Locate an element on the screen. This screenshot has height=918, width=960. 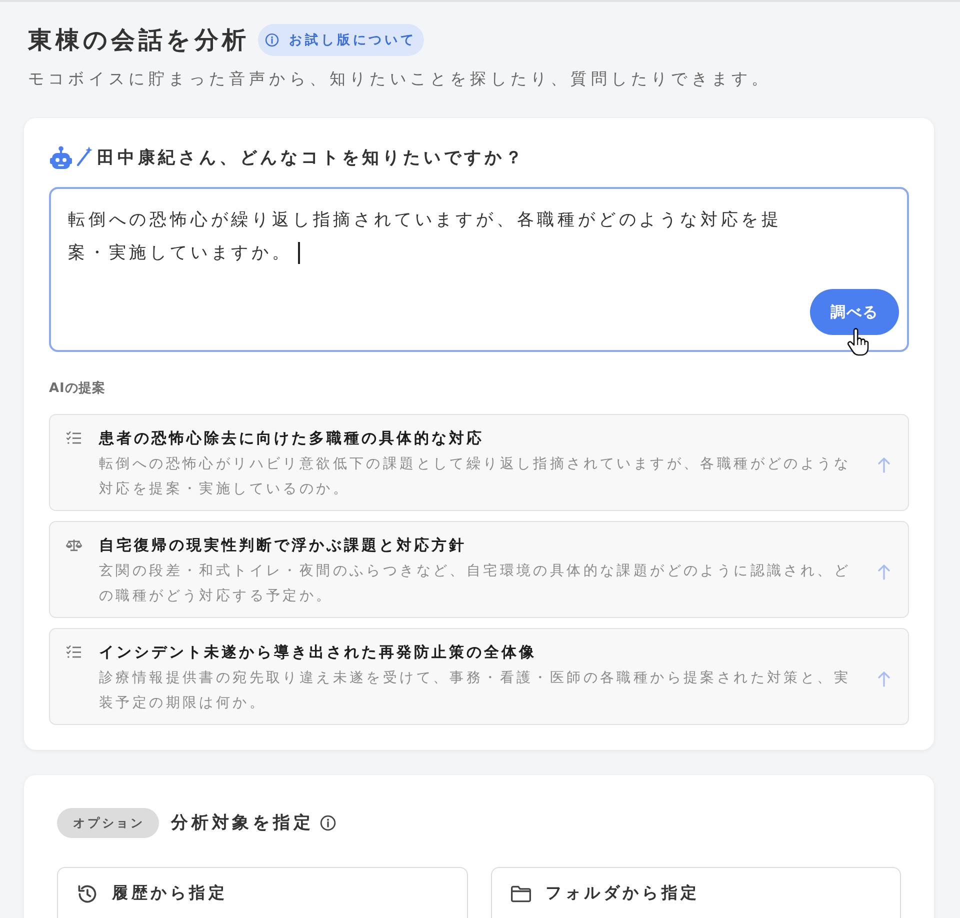
option-card: 履歴から指定 is located at coordinates (262, 892).